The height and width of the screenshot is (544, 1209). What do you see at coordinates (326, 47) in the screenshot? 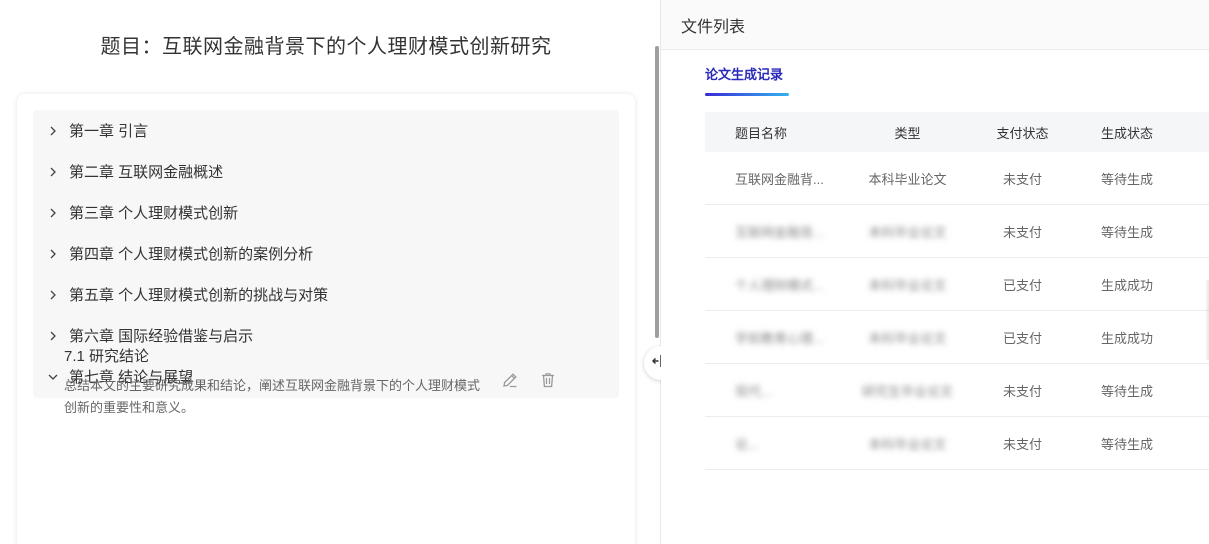
I see `page-title: 题目：互联网金融背景下的个人理财模式创新研究` at bounding box center [326, 47].